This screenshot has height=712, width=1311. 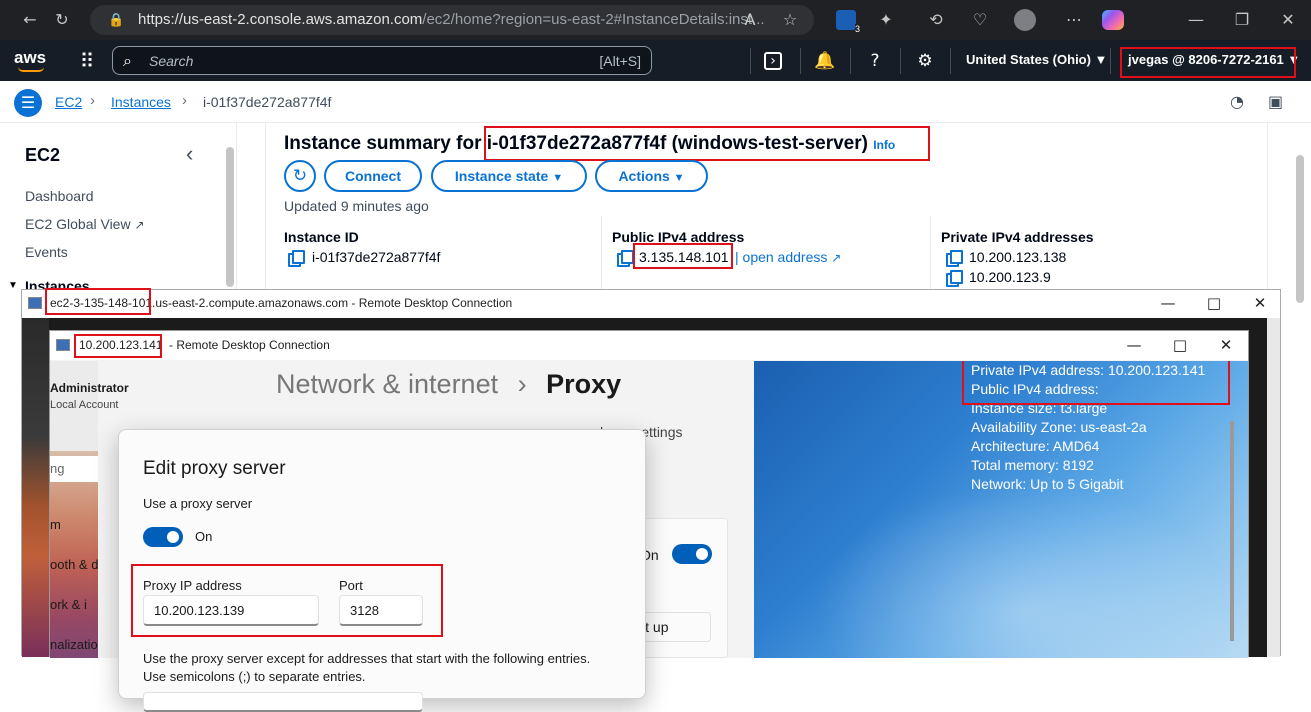 I want to click on sidebar-item-events: Events, so click(x=46, y=252).